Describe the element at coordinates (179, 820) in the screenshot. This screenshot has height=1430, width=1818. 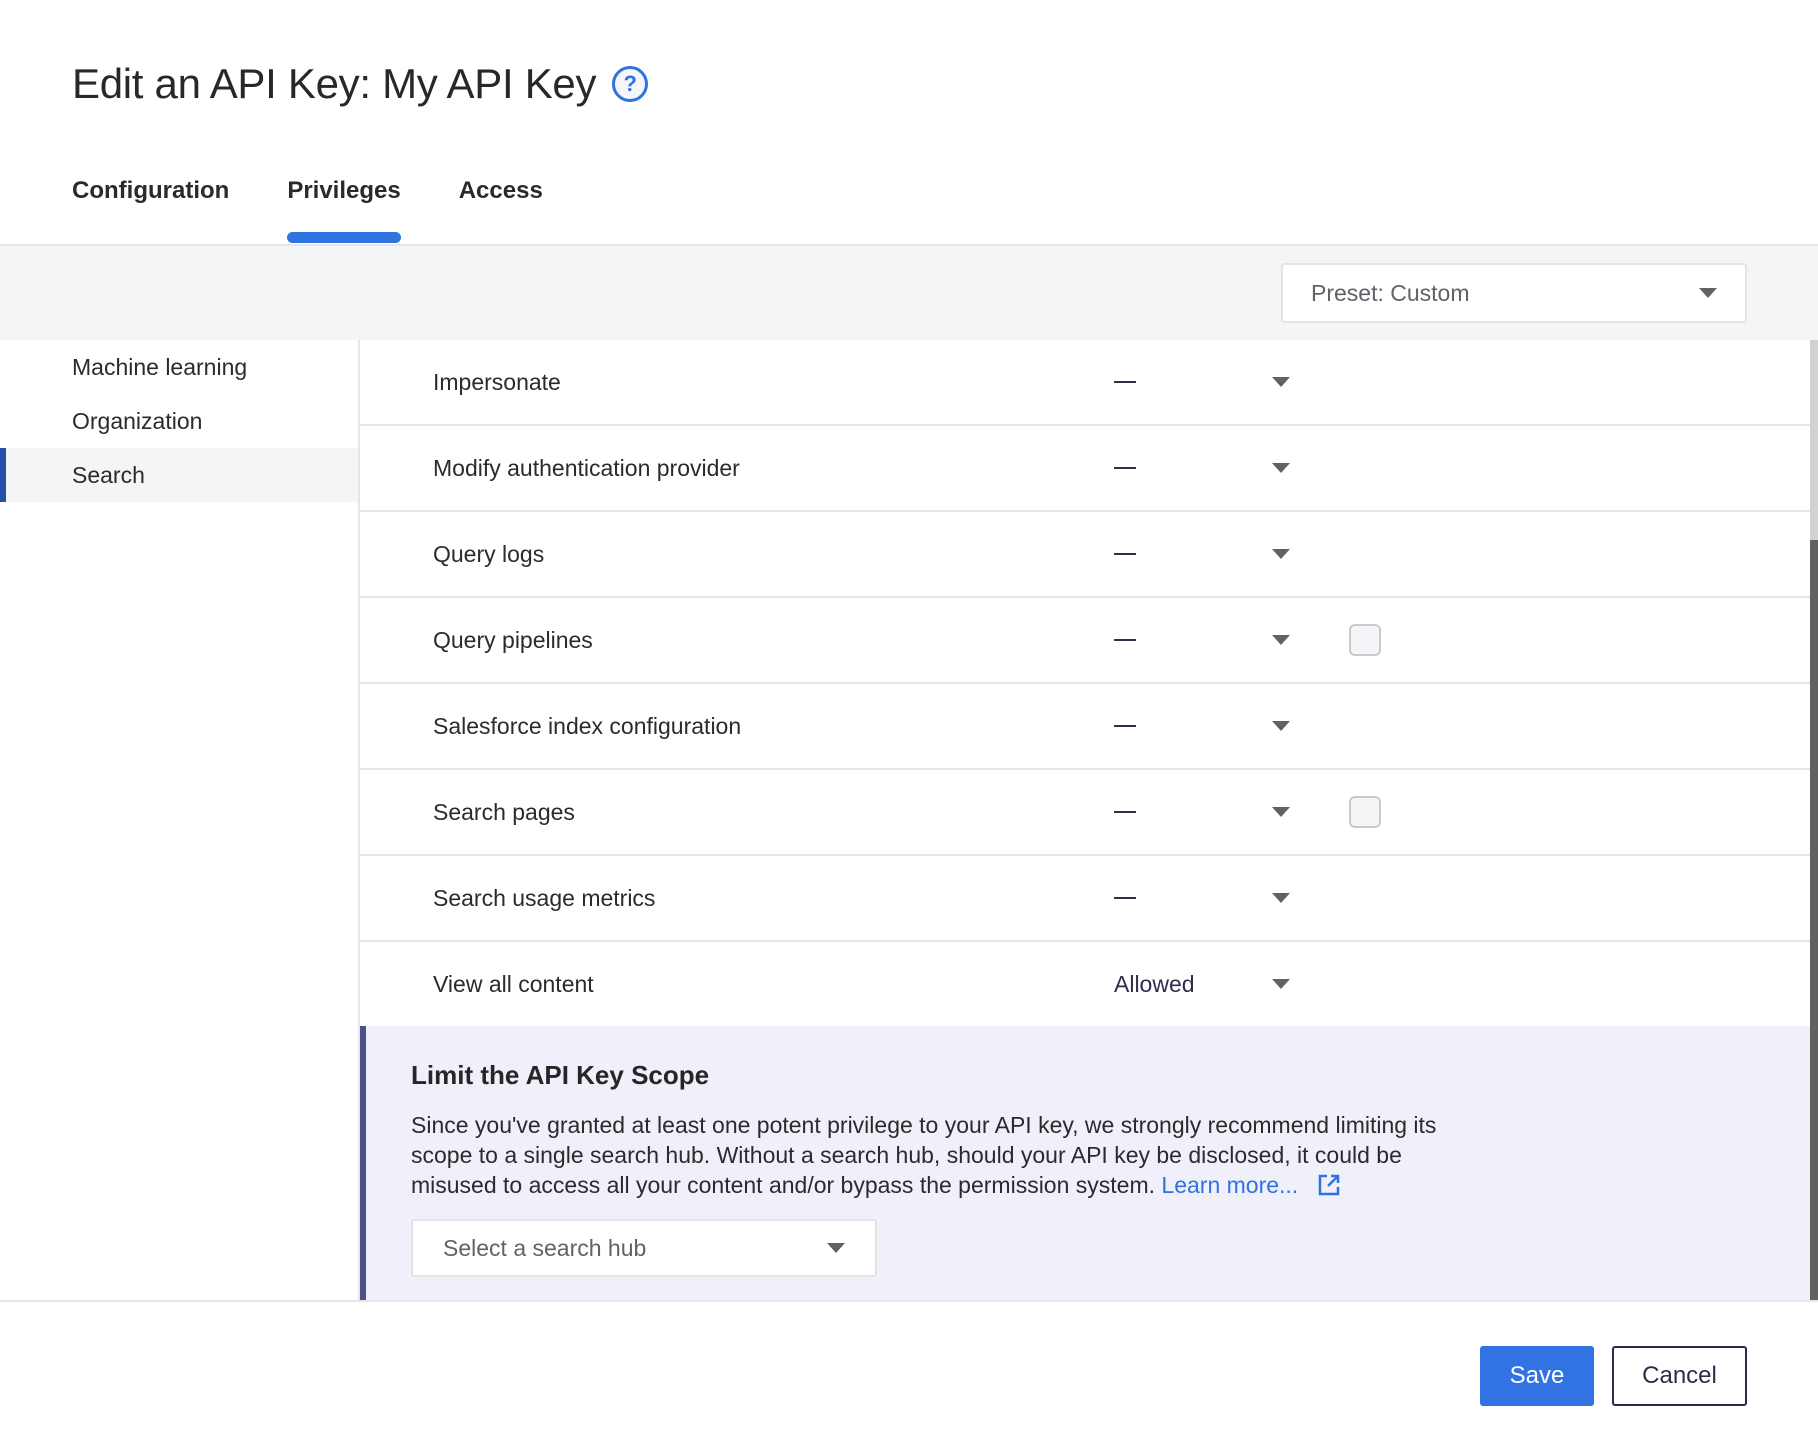
I see `sidebar: Machine learning Organization Search` at that location.